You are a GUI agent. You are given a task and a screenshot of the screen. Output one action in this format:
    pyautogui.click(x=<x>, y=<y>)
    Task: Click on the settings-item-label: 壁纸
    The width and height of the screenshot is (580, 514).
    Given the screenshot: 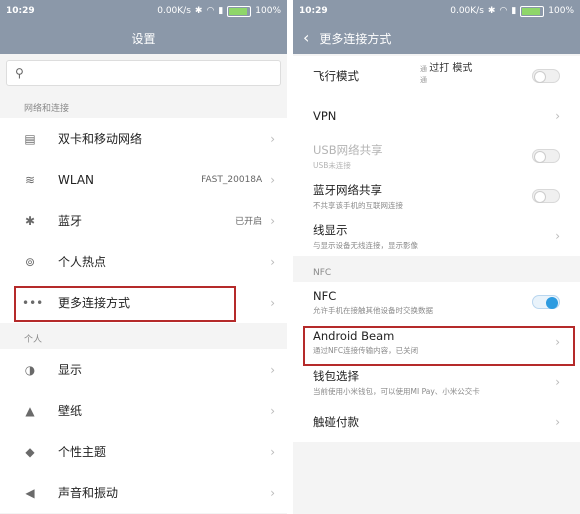 What is the action you would take?
    pyautogui.click(x=70, y=411)
    